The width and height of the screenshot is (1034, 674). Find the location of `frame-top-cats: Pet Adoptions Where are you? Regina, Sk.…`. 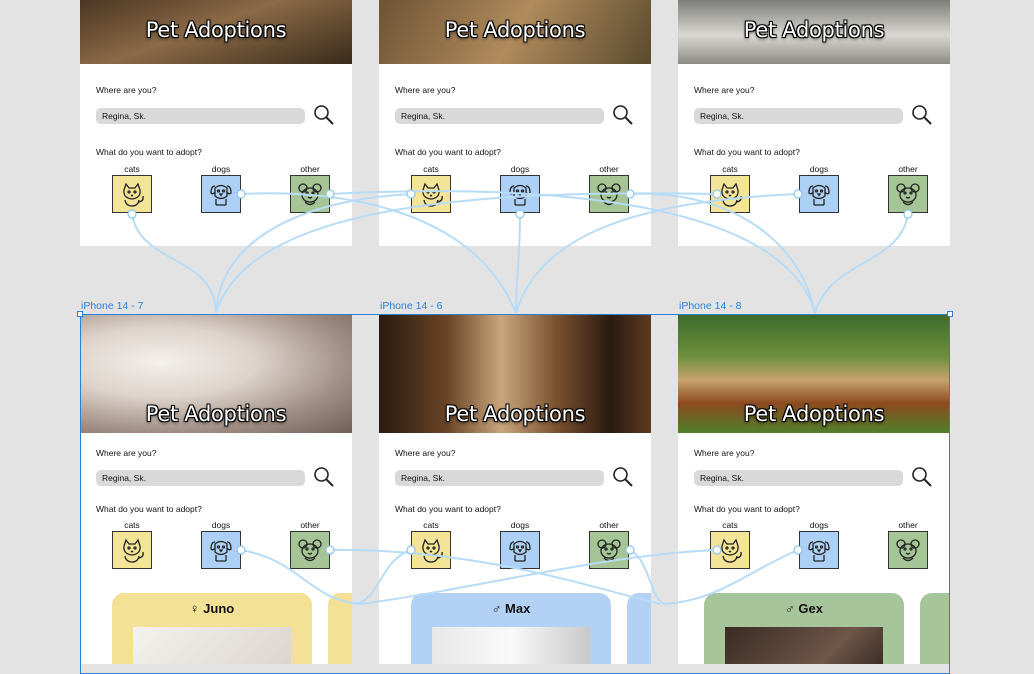

frame-top-cats: Pet Adoptions Where are you? Regina, Sk.… is located at coordinates (216, 123).